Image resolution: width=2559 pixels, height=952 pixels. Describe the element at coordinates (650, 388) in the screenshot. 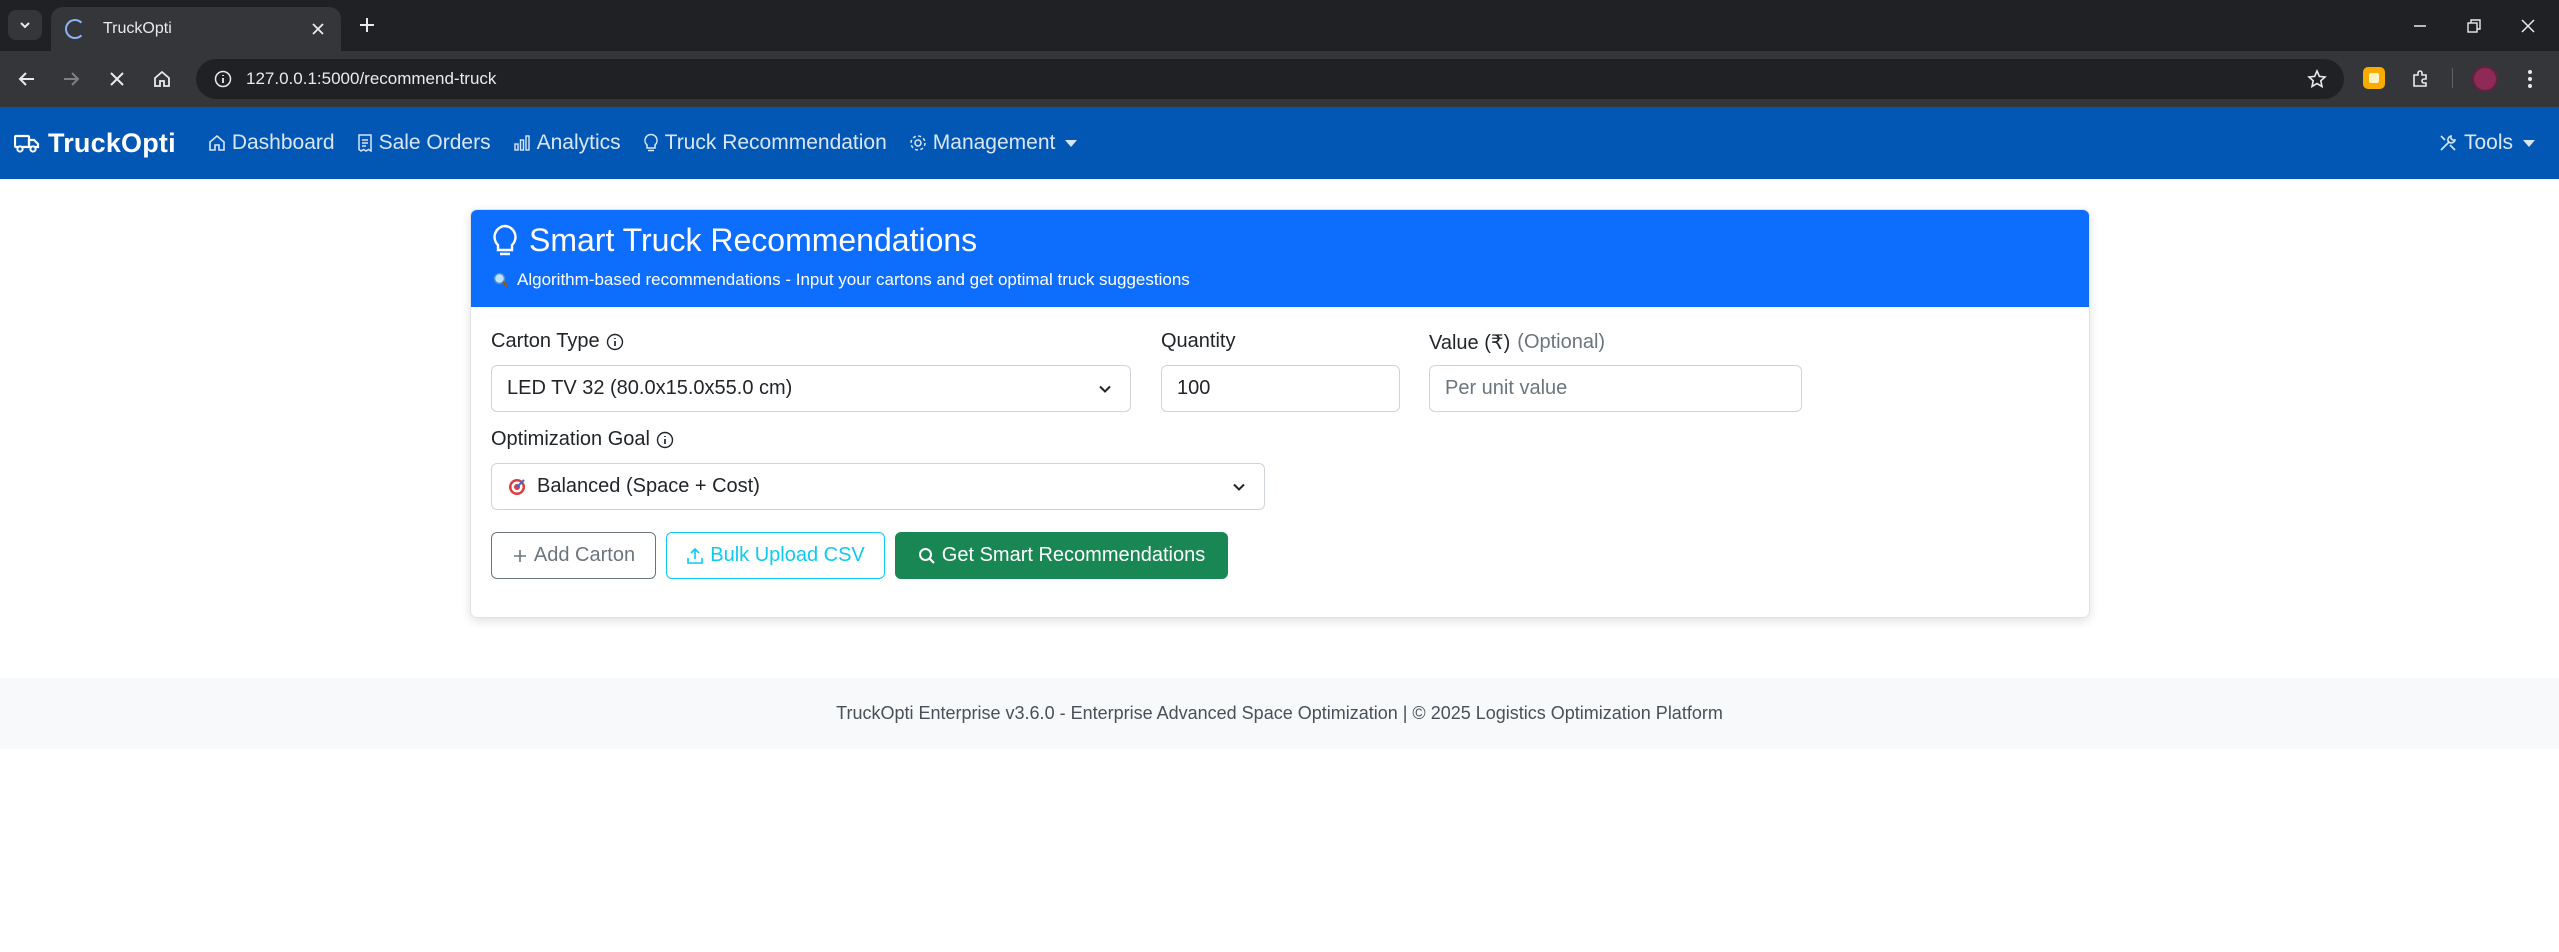

I see `carton-type-value: LED TV 32 (80.0x15.0x55.0 cm)` at that location.